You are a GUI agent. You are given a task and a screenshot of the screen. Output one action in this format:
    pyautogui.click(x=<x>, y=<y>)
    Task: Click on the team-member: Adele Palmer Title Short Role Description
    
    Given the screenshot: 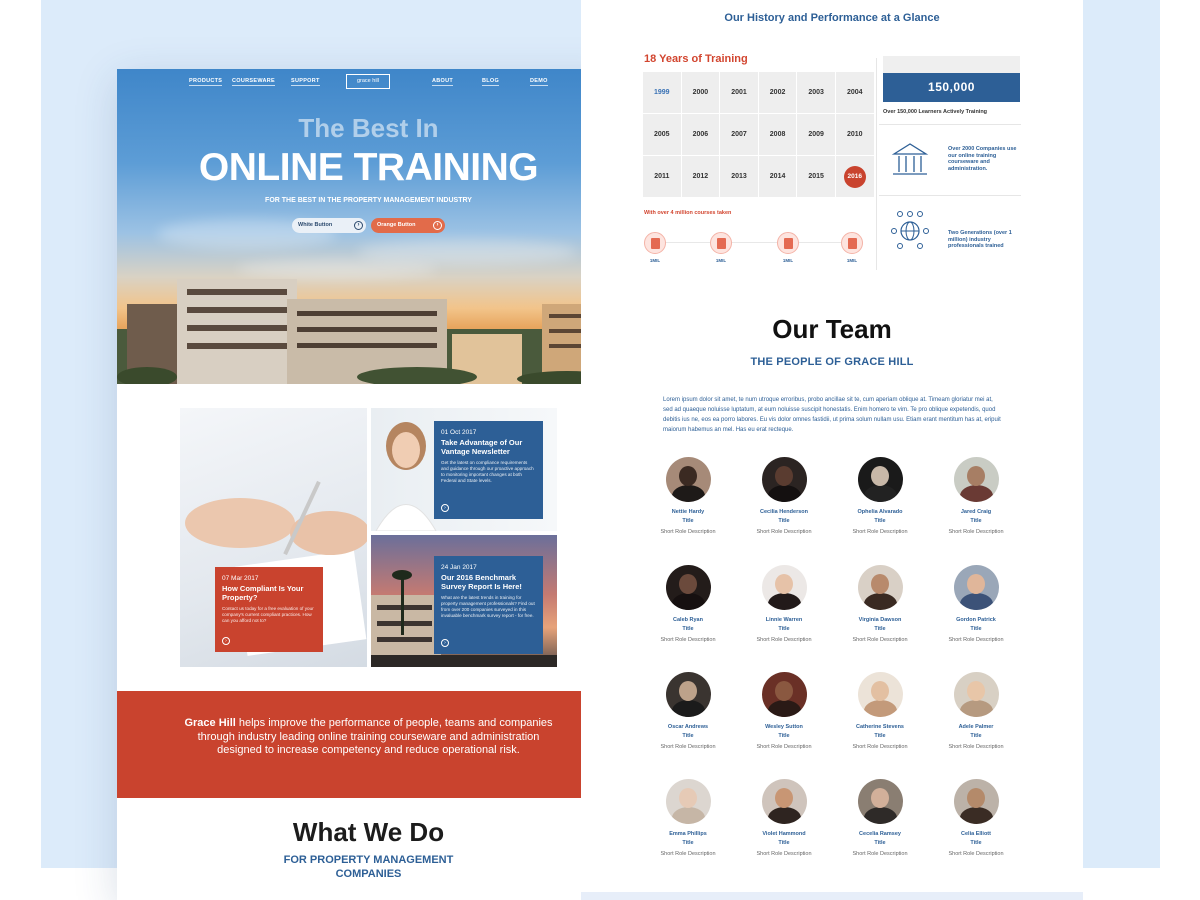 What is the action you would take?
    pyautogui.click(x=976, y=713)
    